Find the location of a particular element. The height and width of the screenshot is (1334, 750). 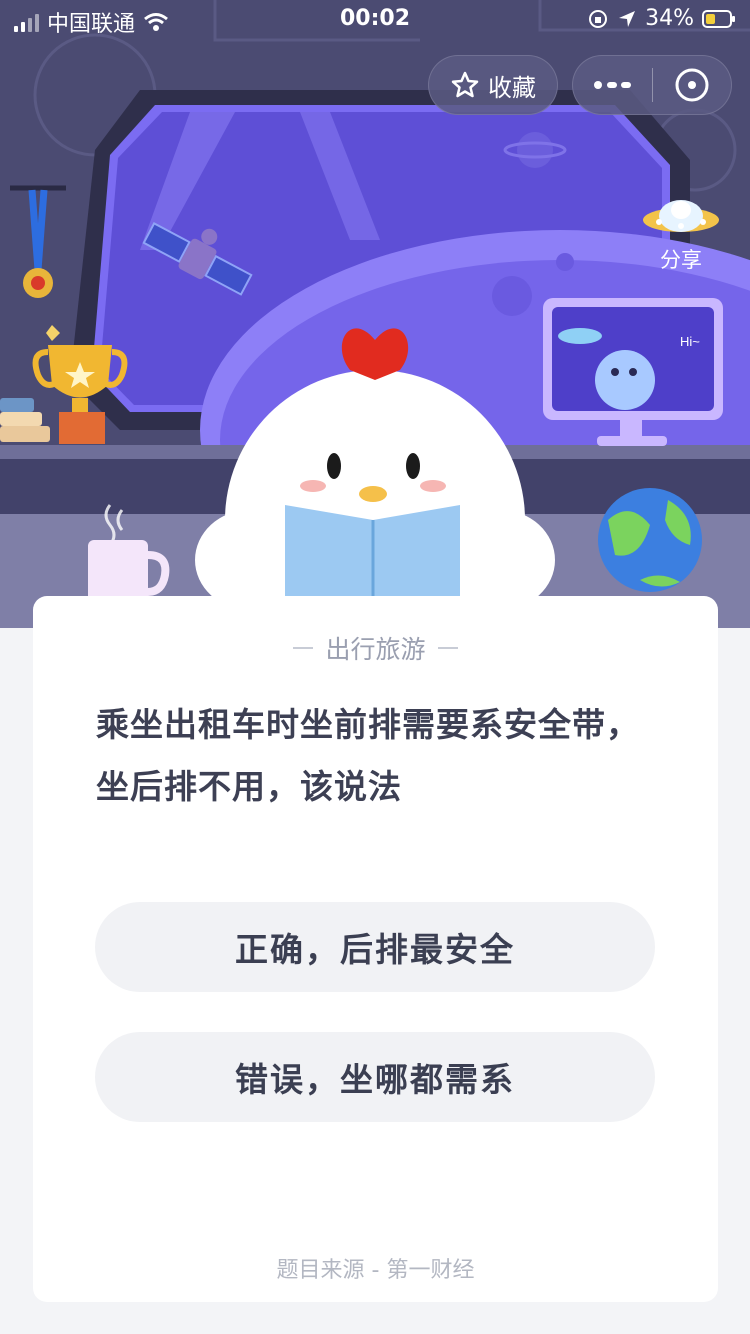

status-bar: 中国联通 00:02 34% is located at coordinates (375, 20).